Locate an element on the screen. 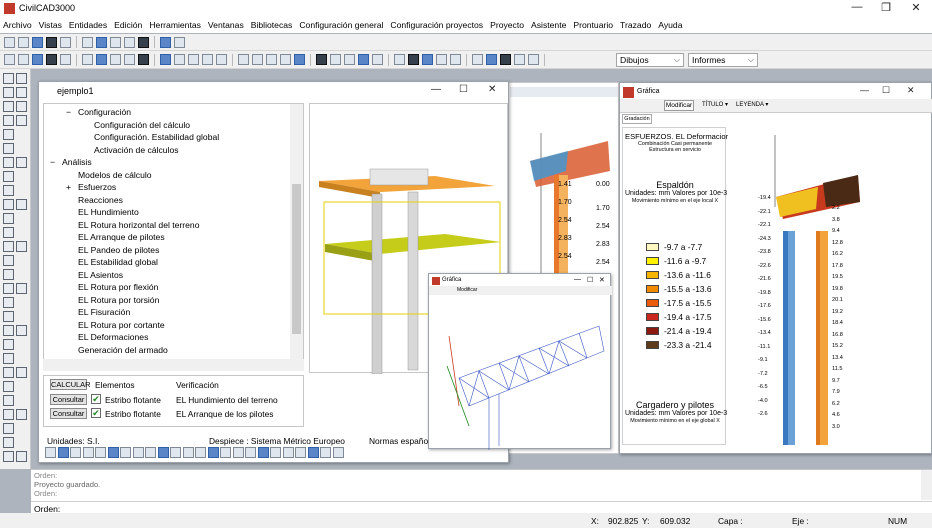  menu-item: Trazado is located at coordinates (635, 25).